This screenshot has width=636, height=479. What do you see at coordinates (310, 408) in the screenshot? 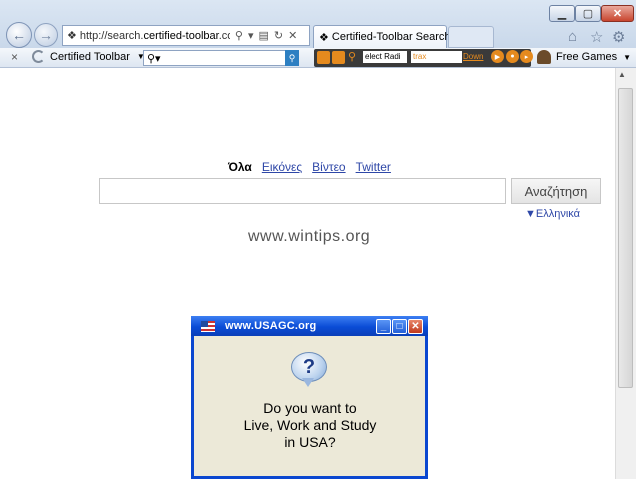
I see `popup-message-line: Do you want to` at bounding box center [310, 408].